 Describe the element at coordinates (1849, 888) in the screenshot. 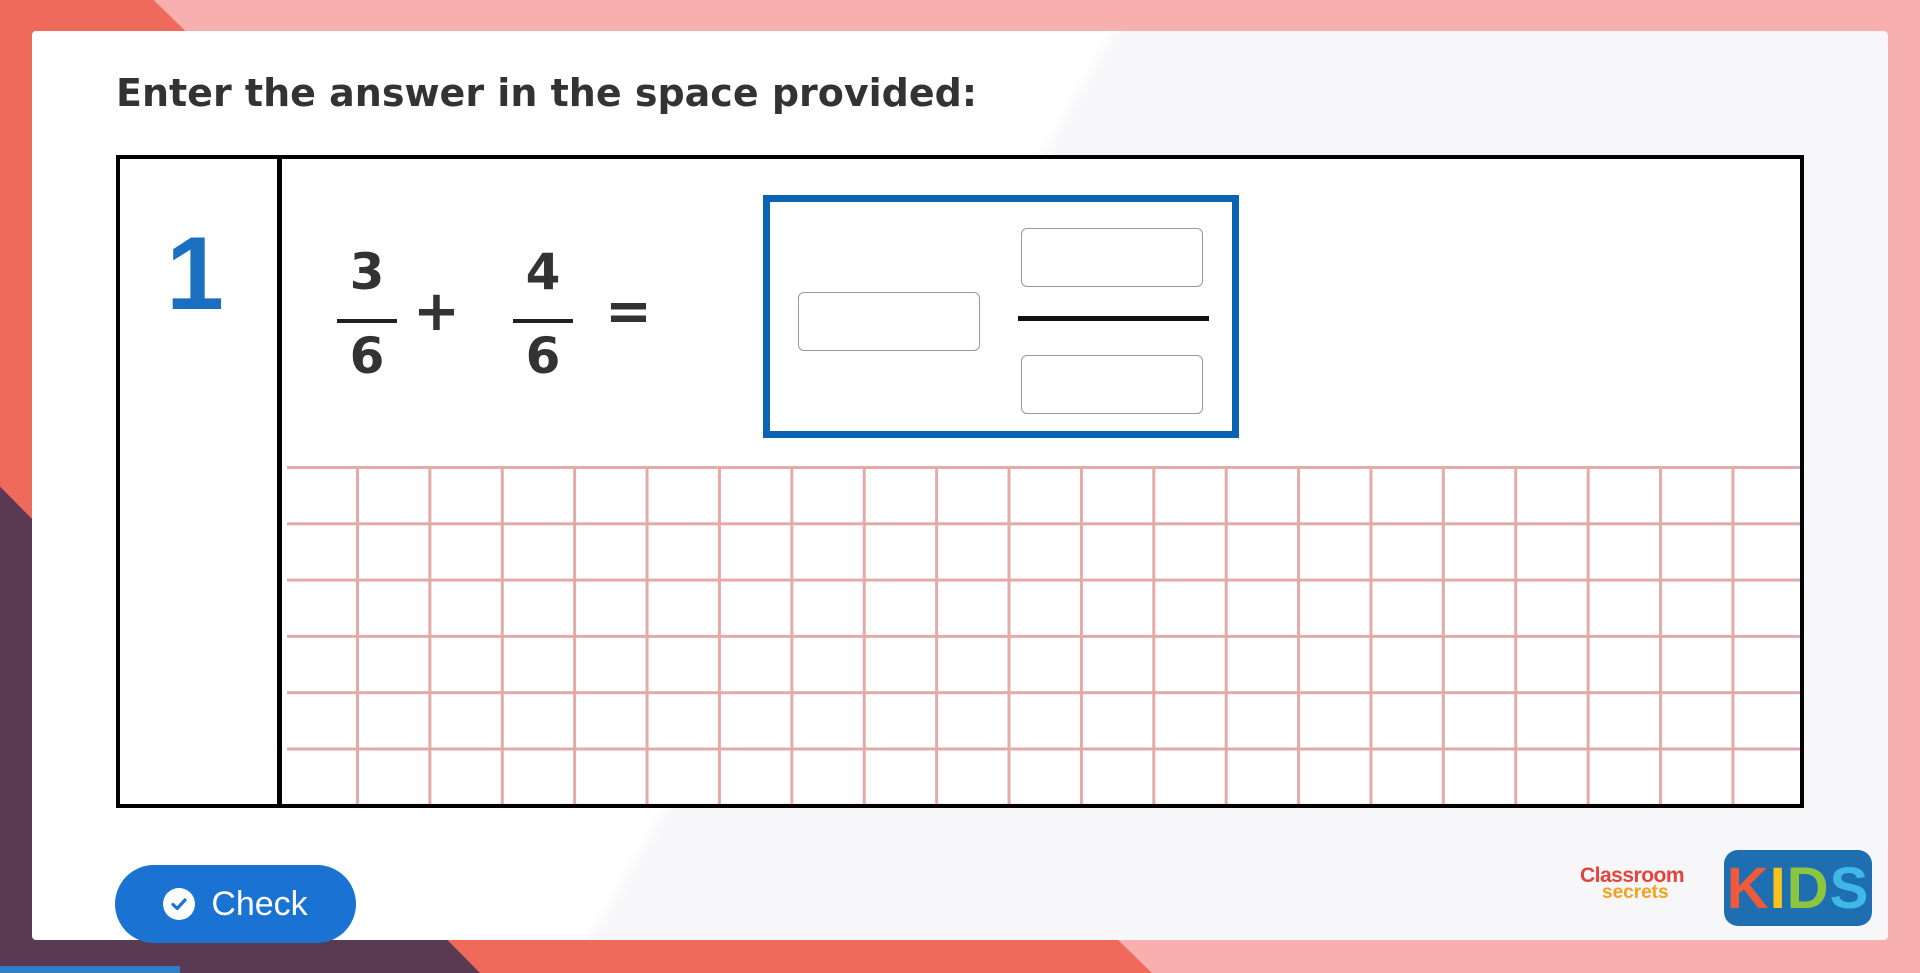

I see `kids-letter-s: S` at that location.